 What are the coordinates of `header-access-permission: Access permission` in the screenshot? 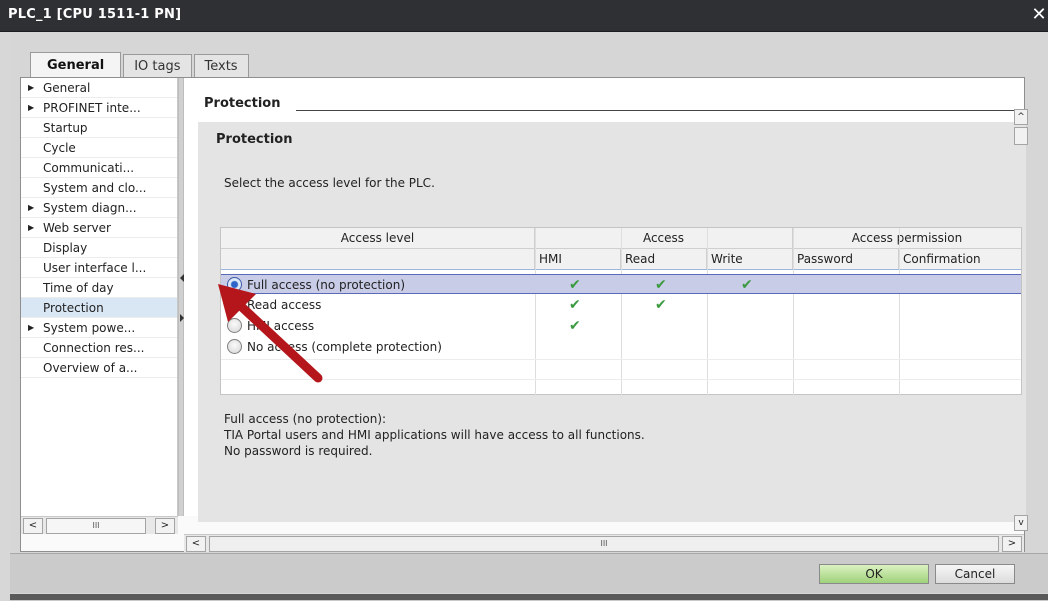 It's located at (907, 238).